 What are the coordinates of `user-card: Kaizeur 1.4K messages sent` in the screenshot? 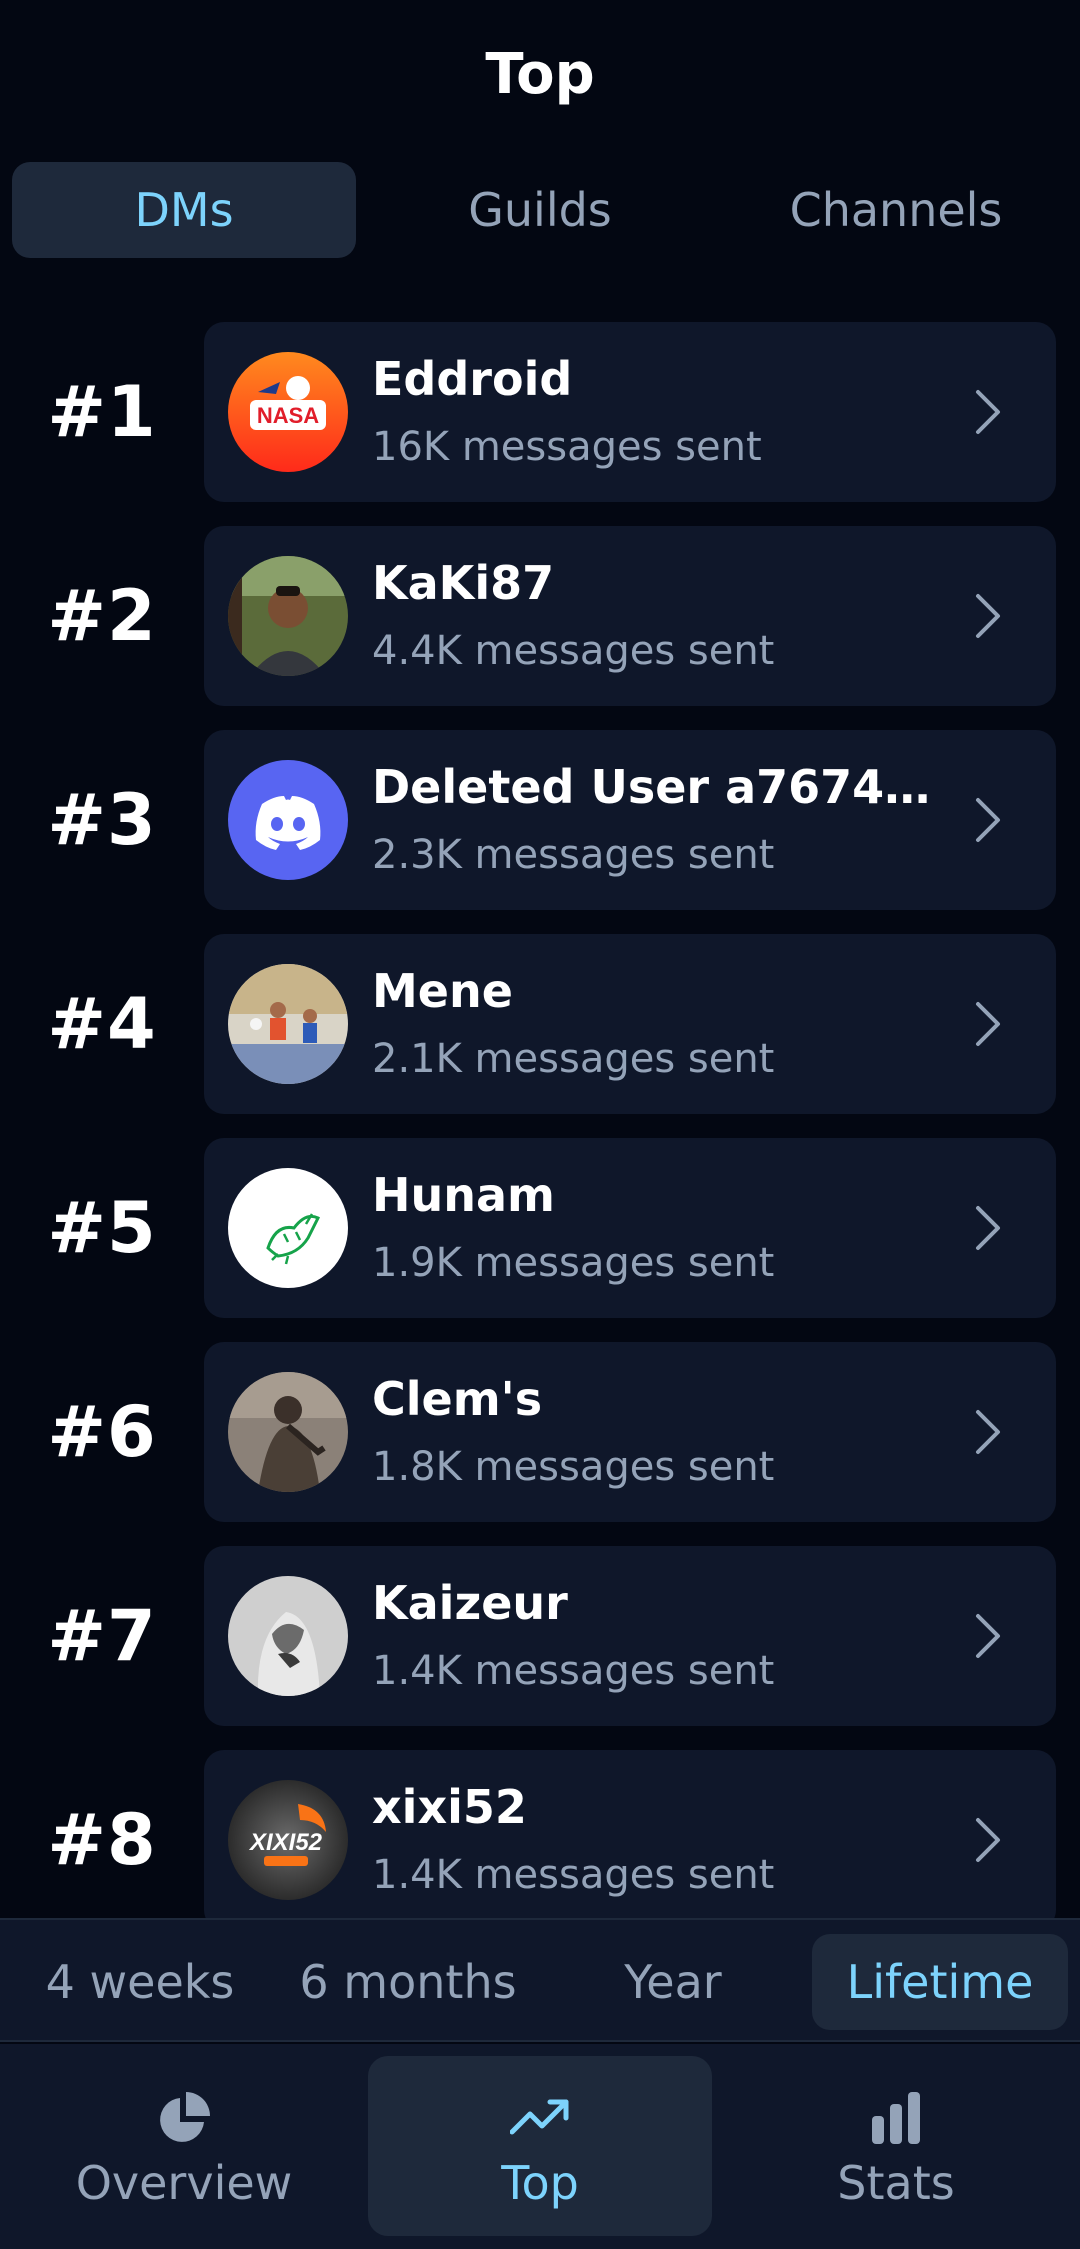 It's located at (630, 1636).